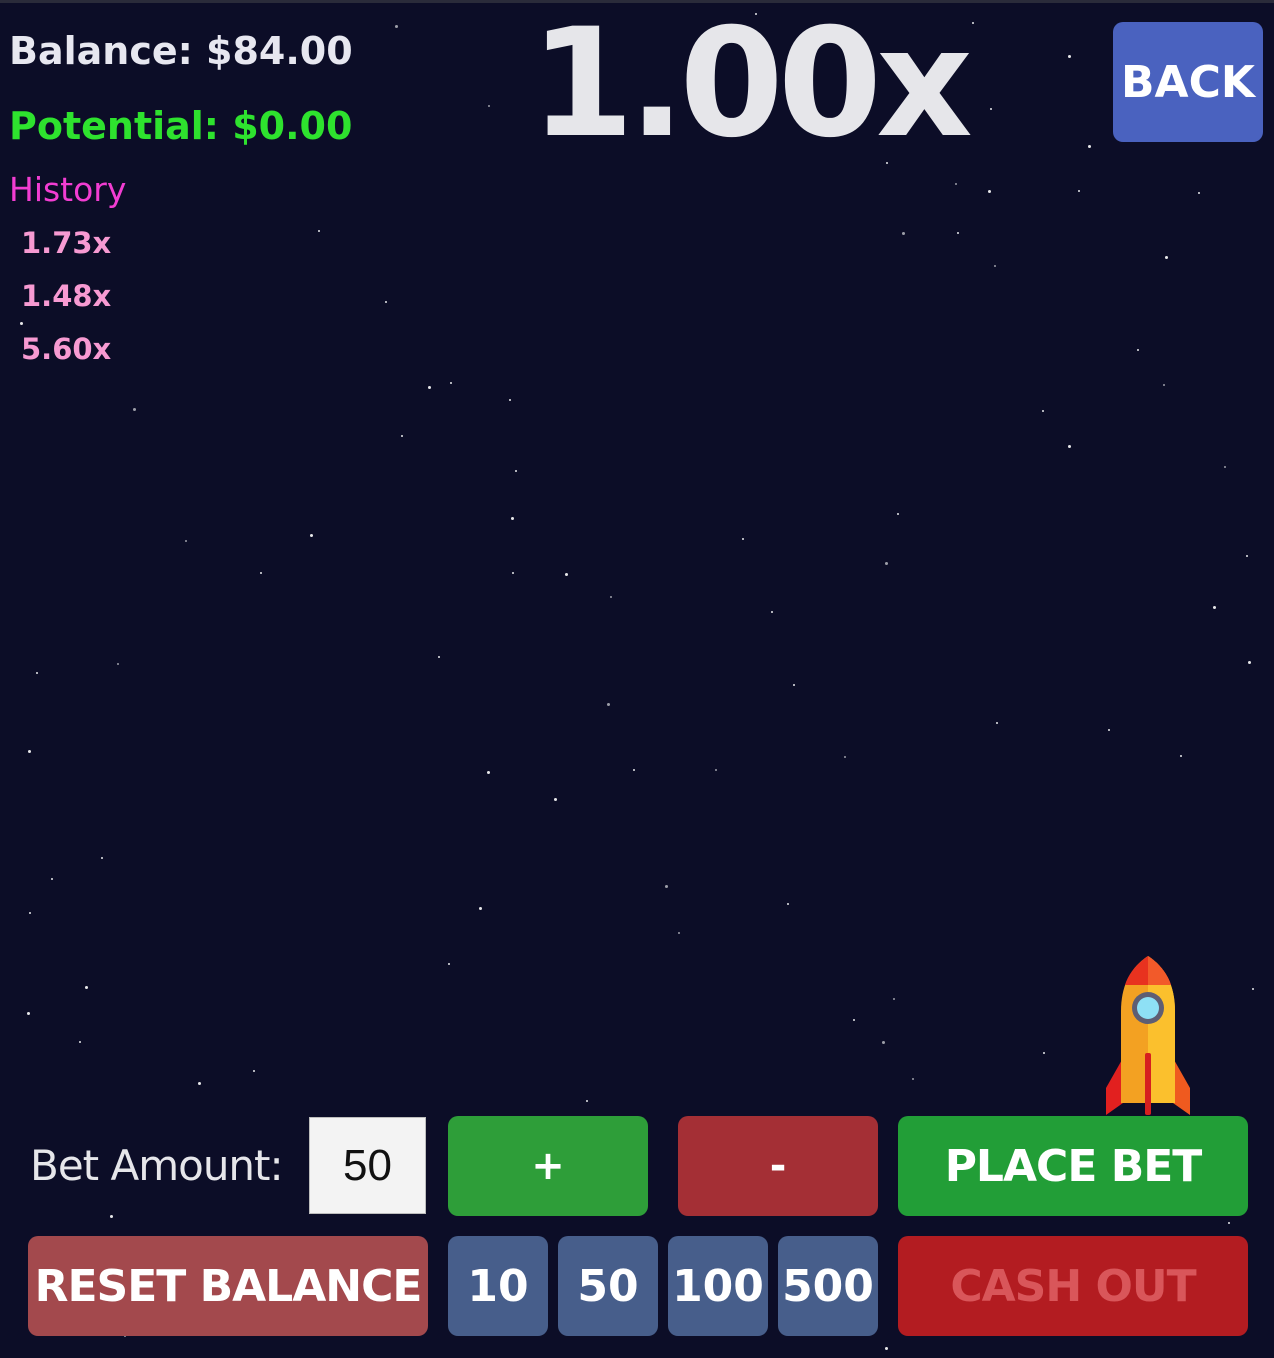  What do you see at coordinates (1188, 82) in the screenshot?
I see `back-button: BACK` at bounding box center [1188, 82].